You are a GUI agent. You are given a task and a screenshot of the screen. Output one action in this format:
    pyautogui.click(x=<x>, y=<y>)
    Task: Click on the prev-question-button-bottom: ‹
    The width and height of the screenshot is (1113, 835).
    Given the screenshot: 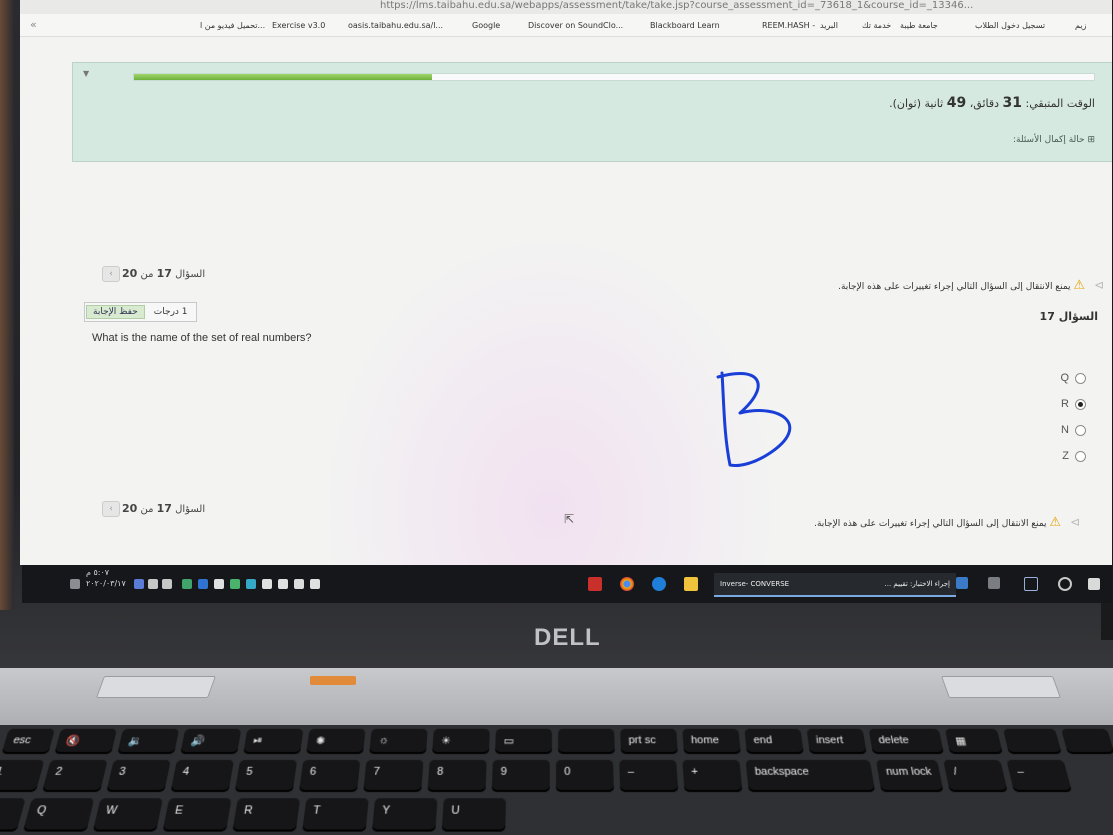 What is the action you would take?
    pyautogui.click(x=111, y=509)
    